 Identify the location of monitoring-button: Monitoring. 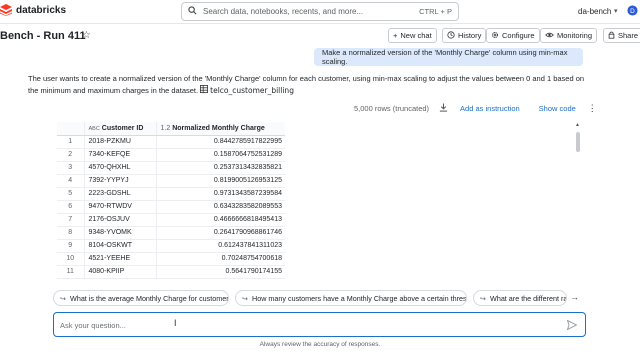
(569, 35).